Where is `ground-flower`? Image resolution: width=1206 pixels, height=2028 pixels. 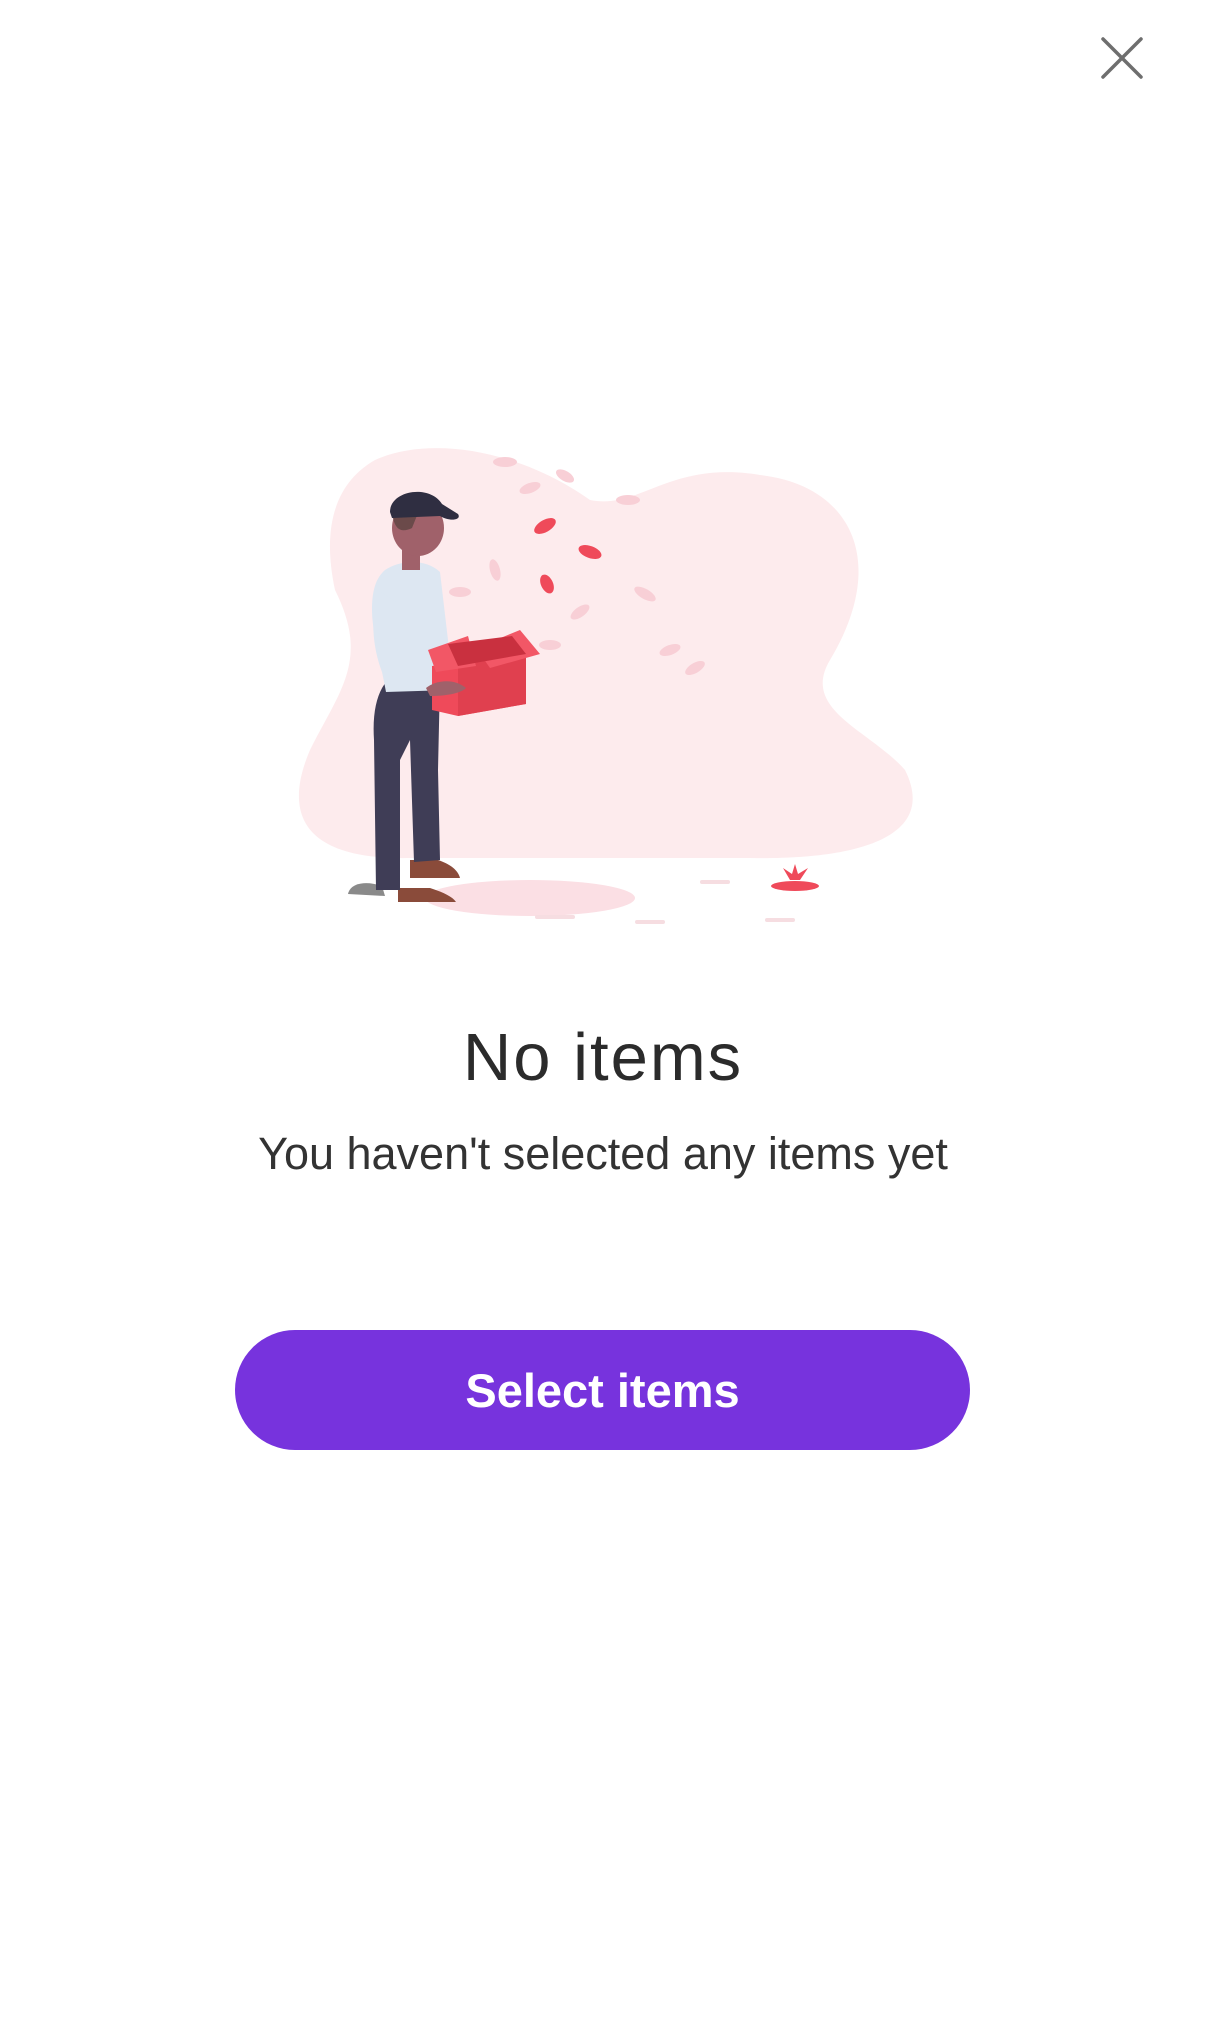
ground-flower is located at coordinates (795, 877).